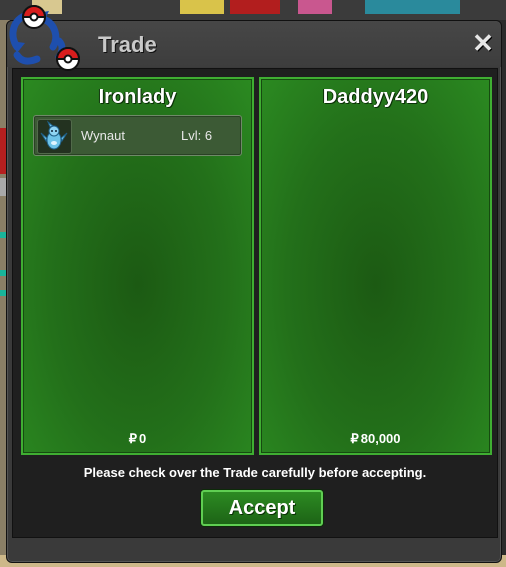 This screenshot has height=567, width=506. I want to click on pokeball-swap-icon, so click(45, 38).